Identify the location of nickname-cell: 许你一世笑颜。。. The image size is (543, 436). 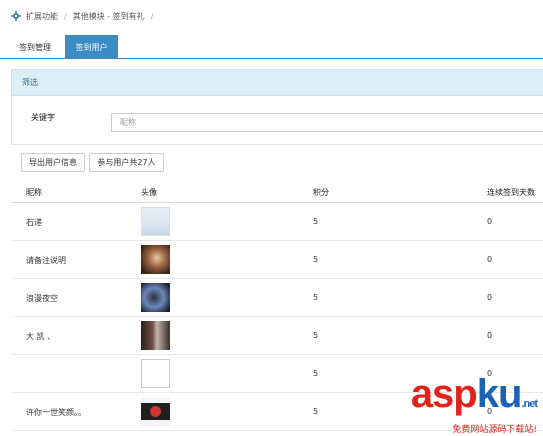
(56, 412).